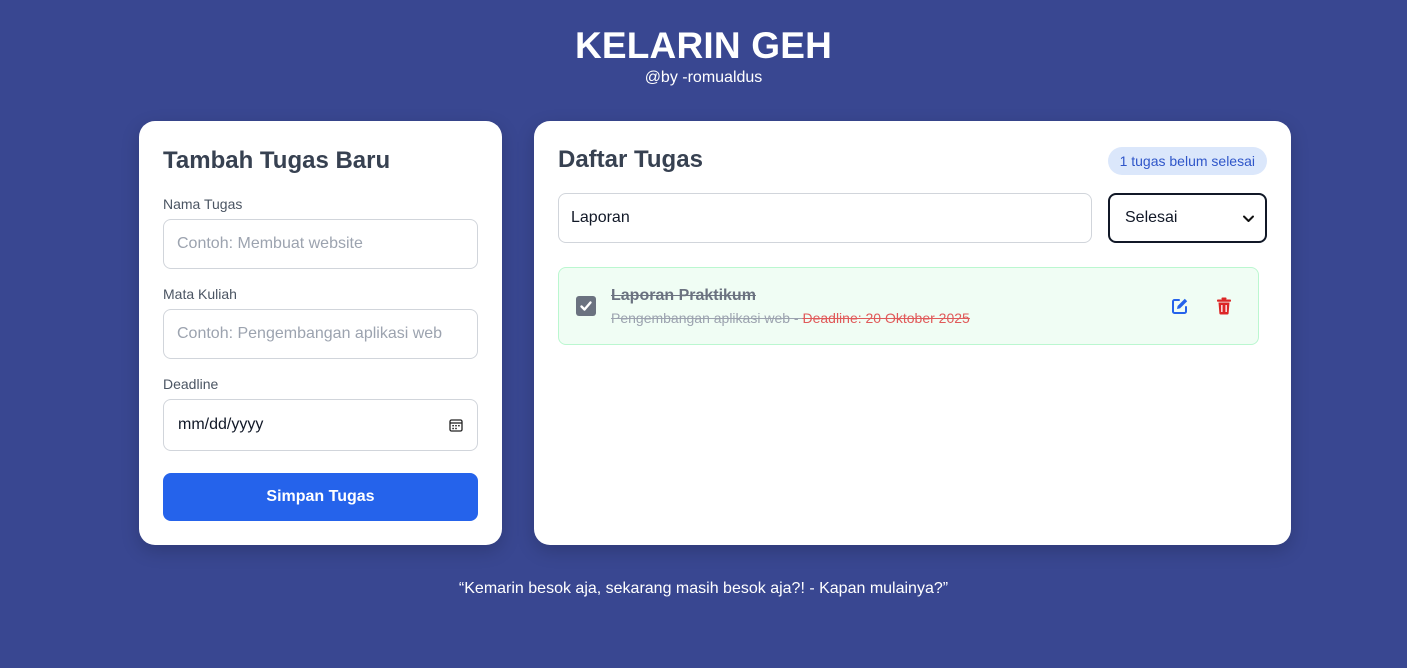  Describe the element at coordinates (456, 425) in the screenshot. I see `calendar-icon` at that location.